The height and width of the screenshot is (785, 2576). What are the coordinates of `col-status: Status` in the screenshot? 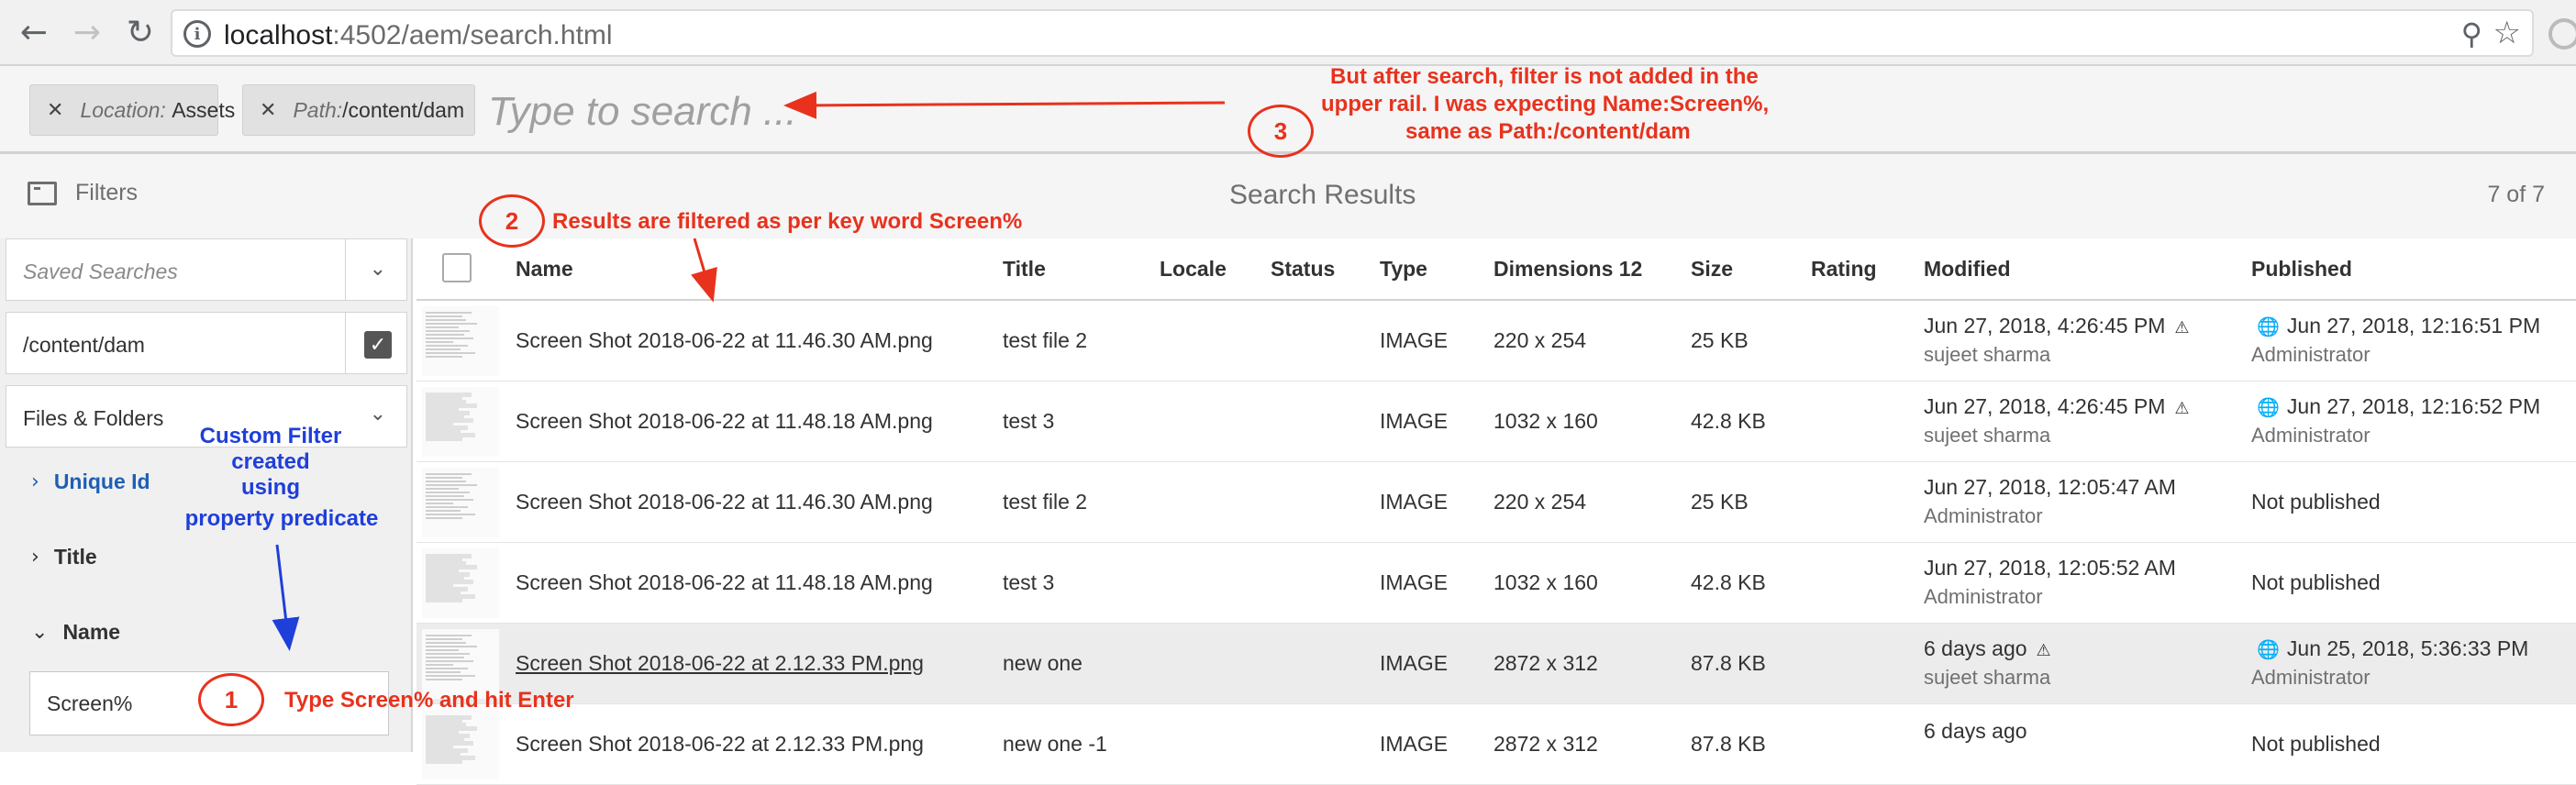 It's located at (1303, 269).